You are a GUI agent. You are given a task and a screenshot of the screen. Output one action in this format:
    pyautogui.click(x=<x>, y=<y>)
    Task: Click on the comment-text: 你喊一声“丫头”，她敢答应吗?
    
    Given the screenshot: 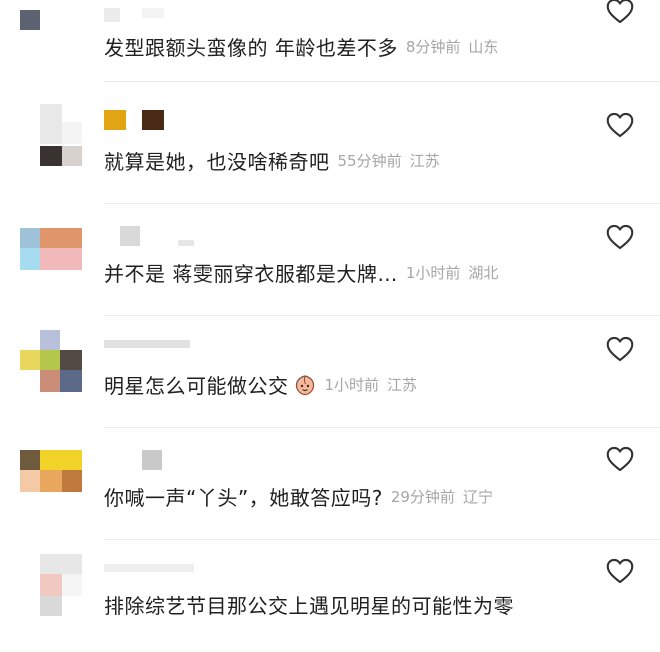 What is the action you would take?
    pyautogui.click(x=243, y=498)
    